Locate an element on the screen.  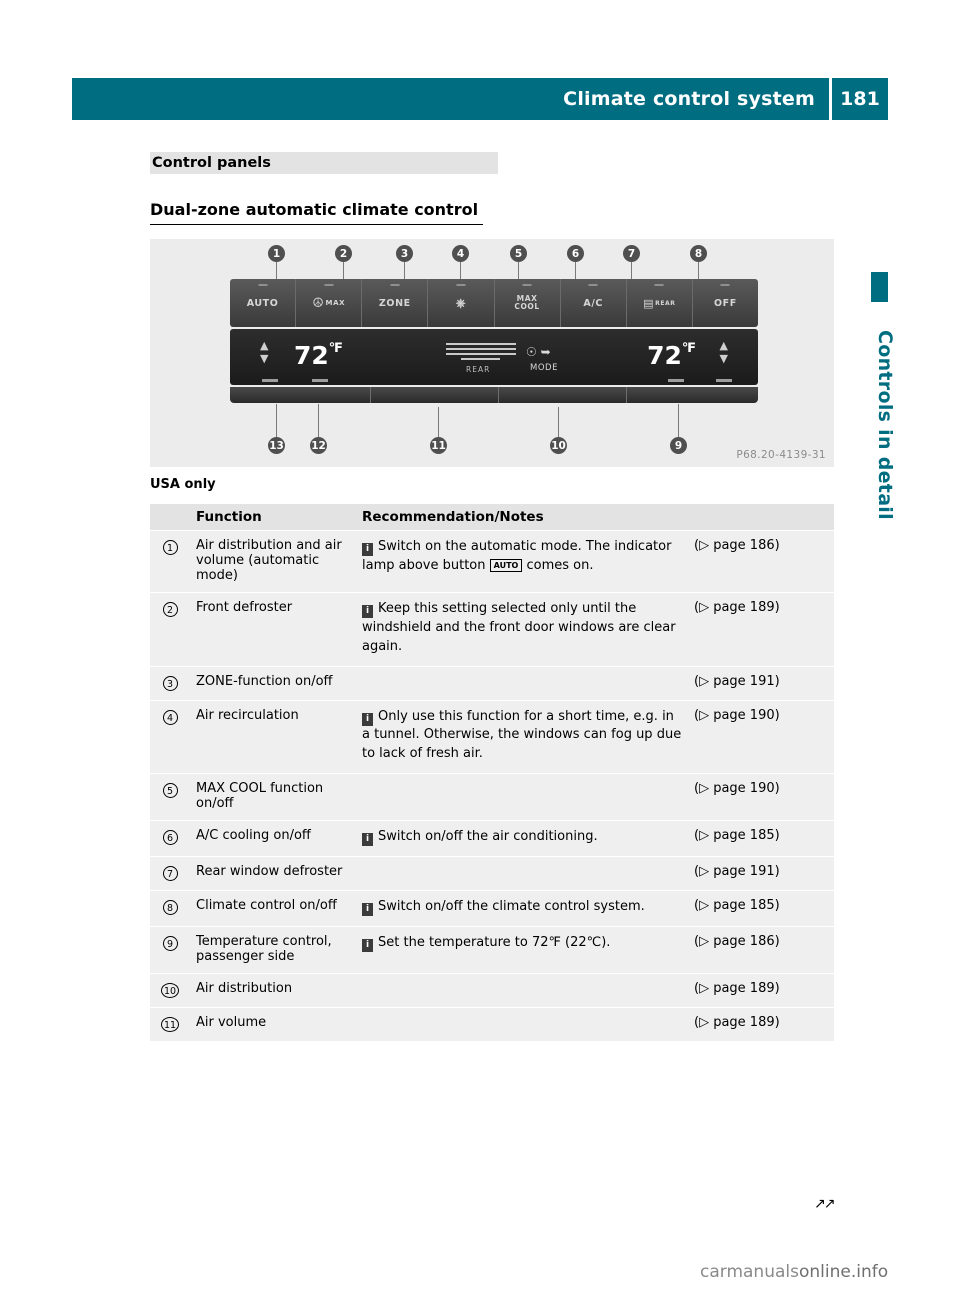
row-number: 5 is located at coordinates (170, 797).